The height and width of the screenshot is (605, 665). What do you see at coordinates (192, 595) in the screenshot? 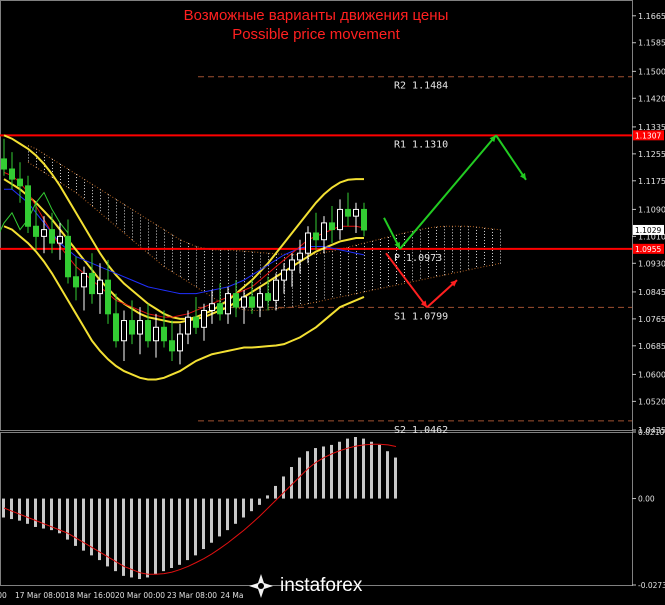
I see `time-axis-label: 23 Mar 08:00` at bounding box center [192, 595].